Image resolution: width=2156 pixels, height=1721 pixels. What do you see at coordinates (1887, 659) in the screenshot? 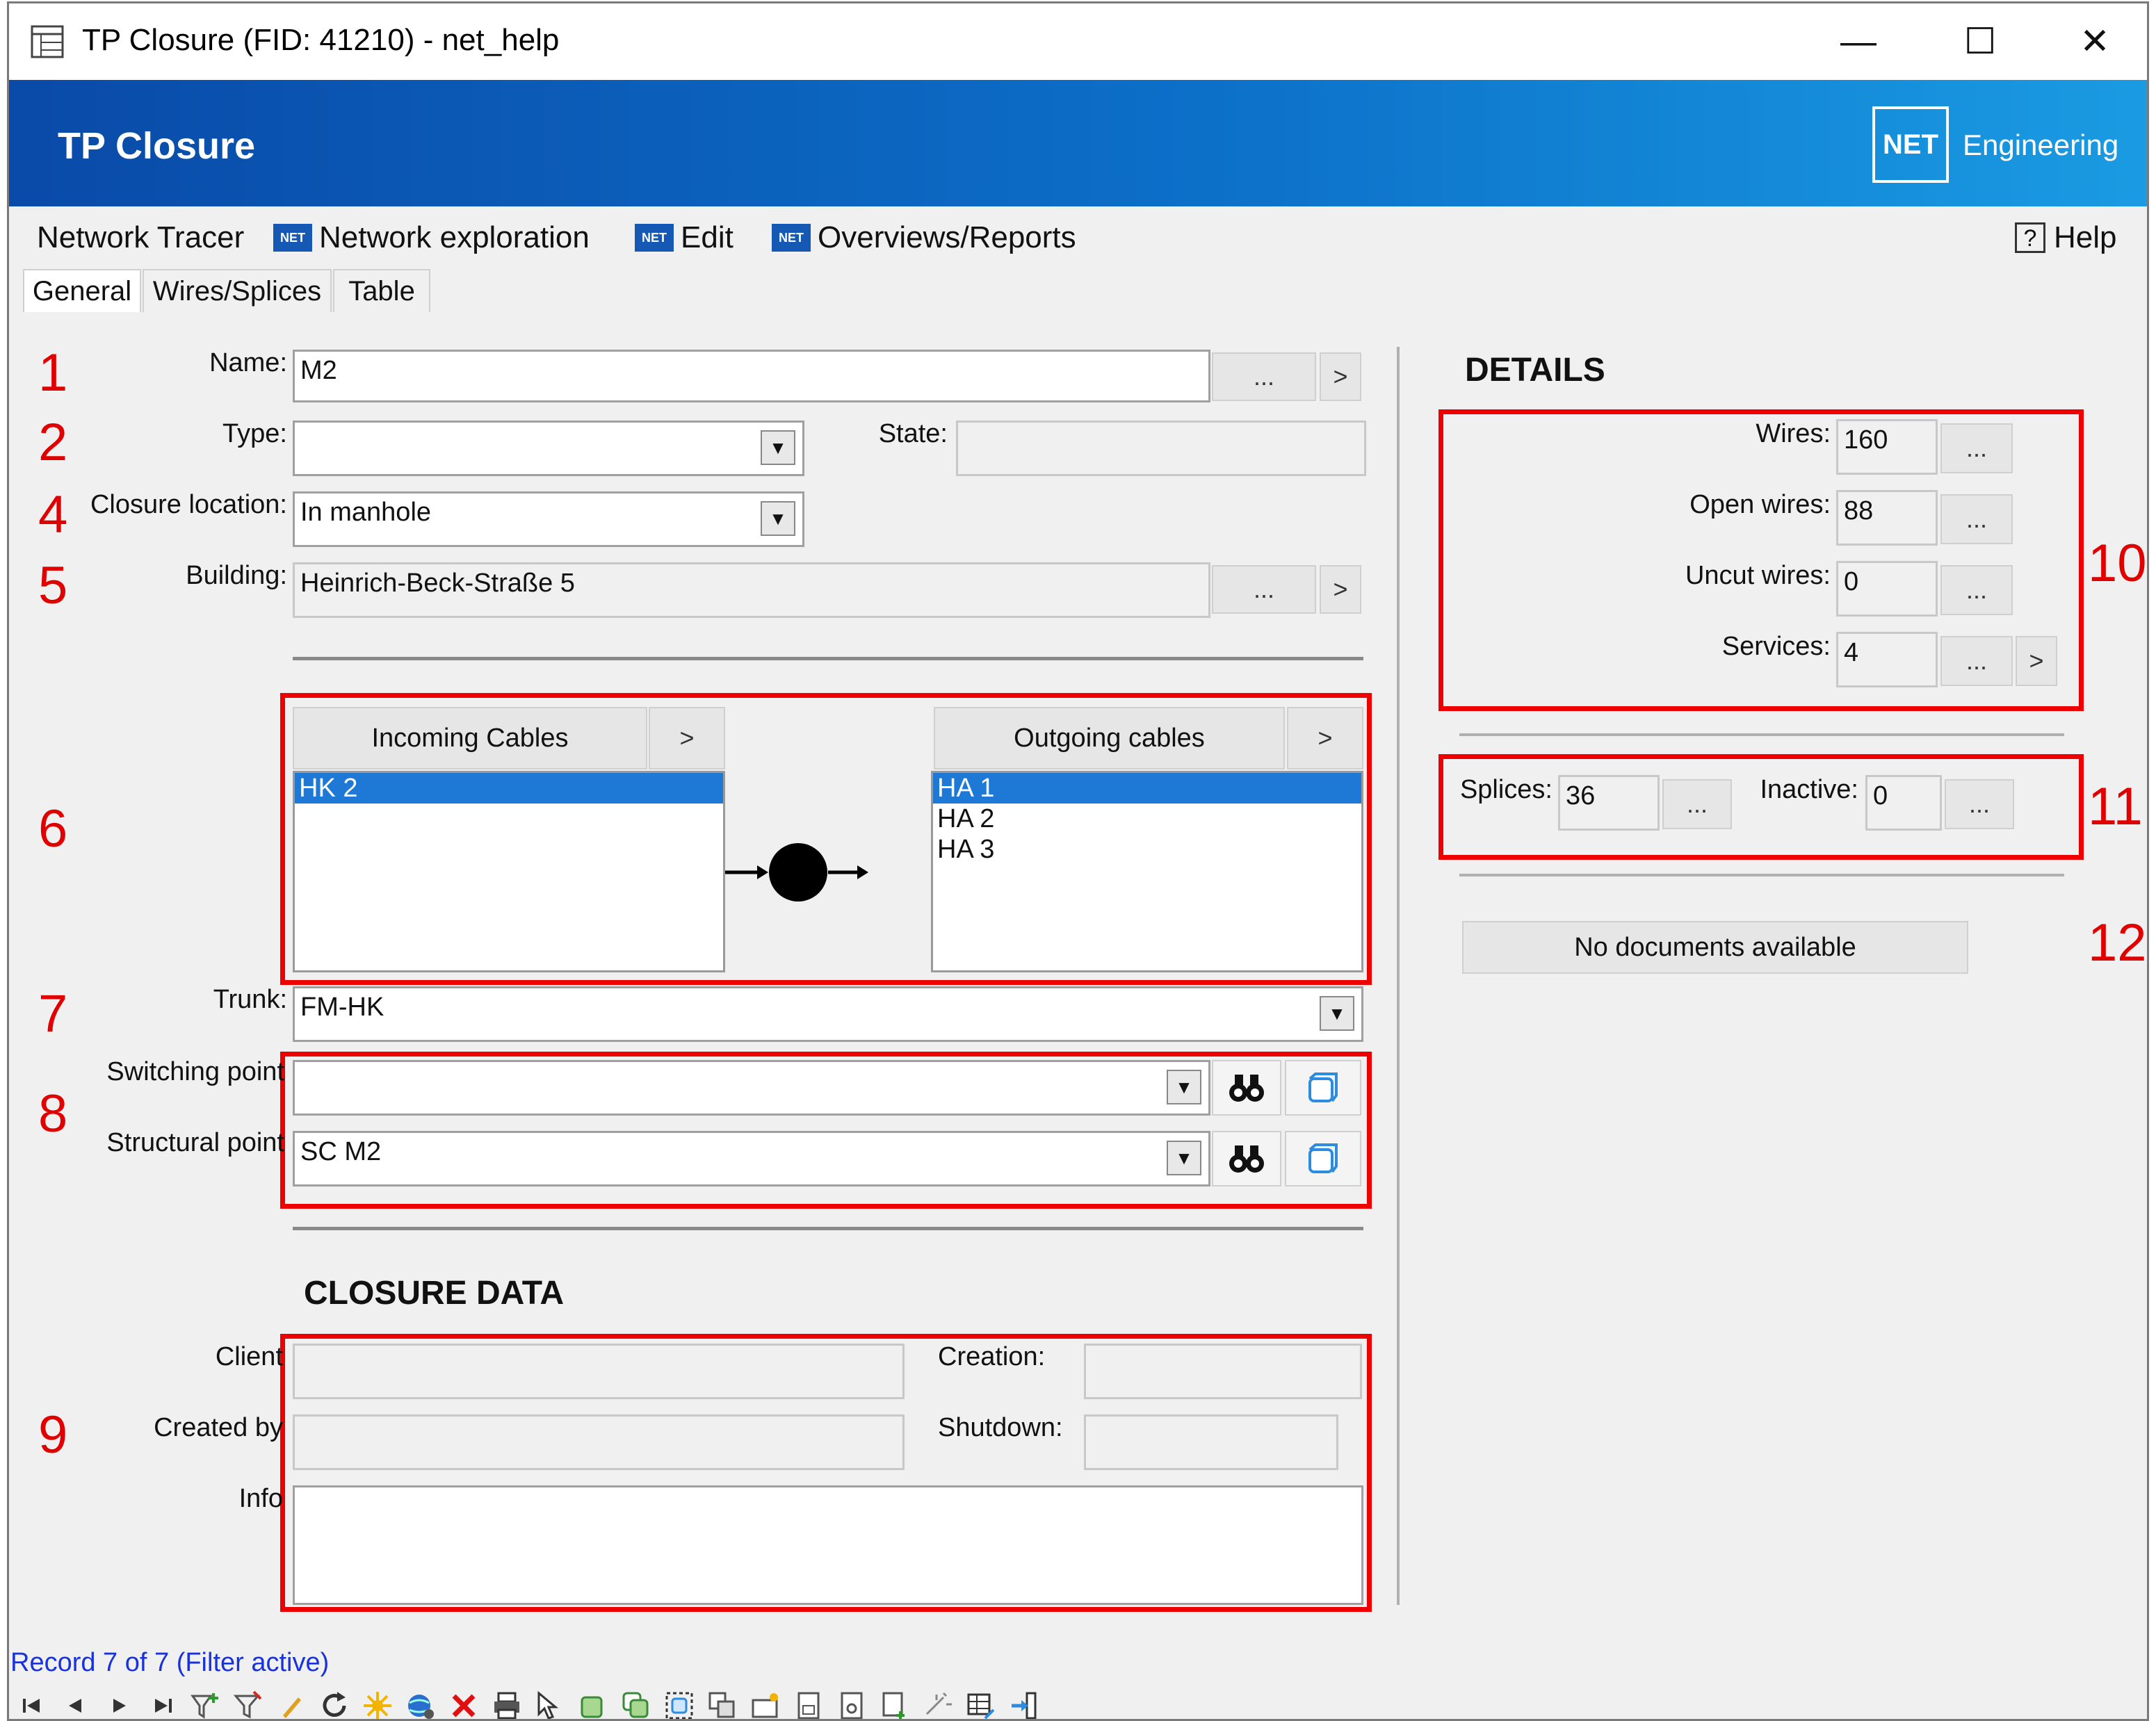
I see `services-field: 4` at bounding box center [1887, 659].